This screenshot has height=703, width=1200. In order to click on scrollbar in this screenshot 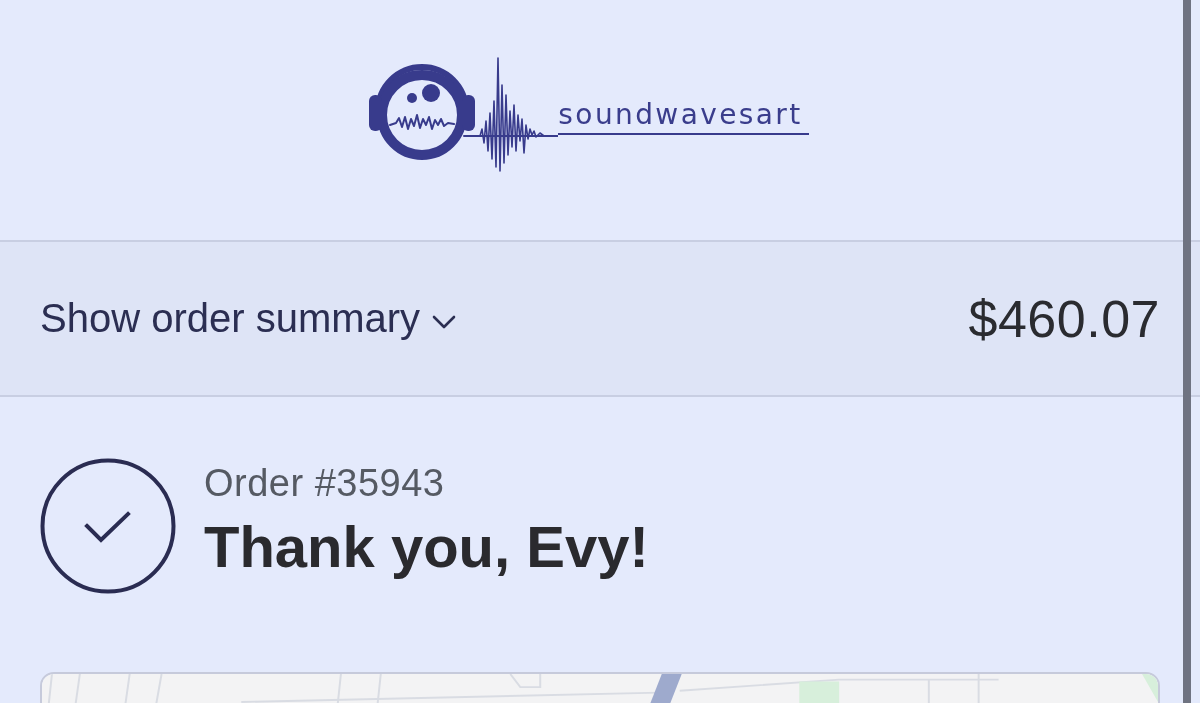, I will do `click(1187, 351)`.